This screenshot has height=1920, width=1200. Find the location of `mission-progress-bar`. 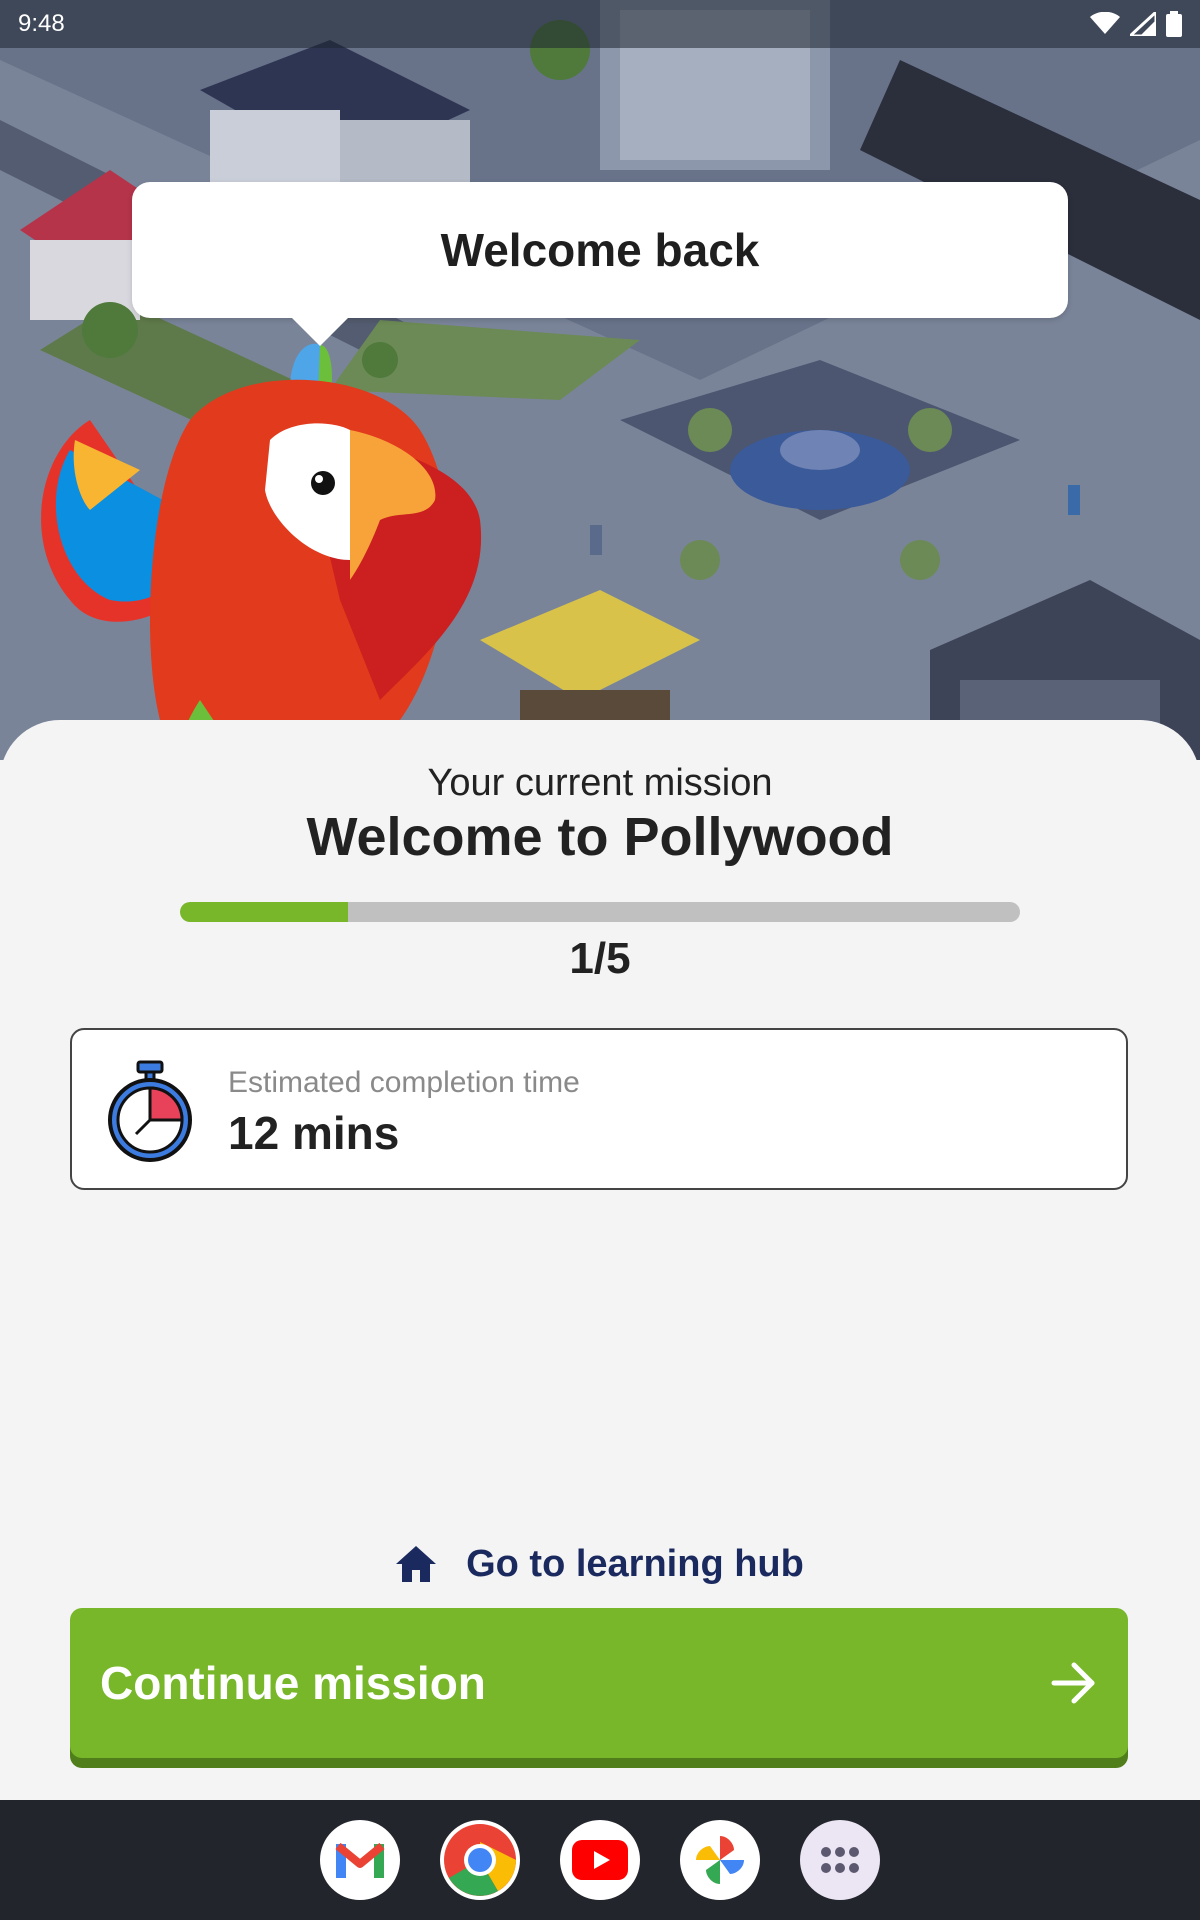

mission-progress-bar is located at coordinates (600, 912).